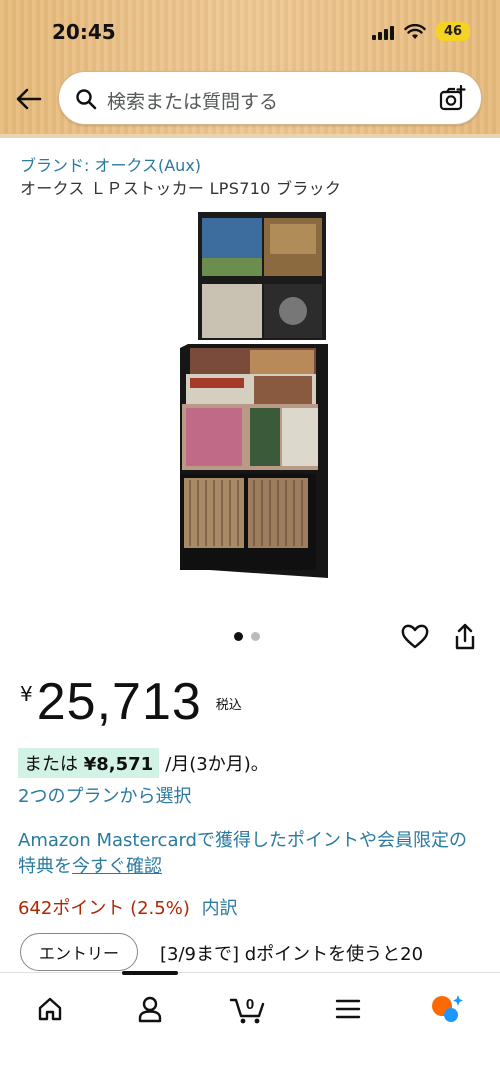 This screenshot has width=500, height=1080. What do you see at coordinates (291, 953) in the screenshot?
I see `dpoint-promo: [3/9まで] dポイントを使うと20` at bounding box center [291, 953].